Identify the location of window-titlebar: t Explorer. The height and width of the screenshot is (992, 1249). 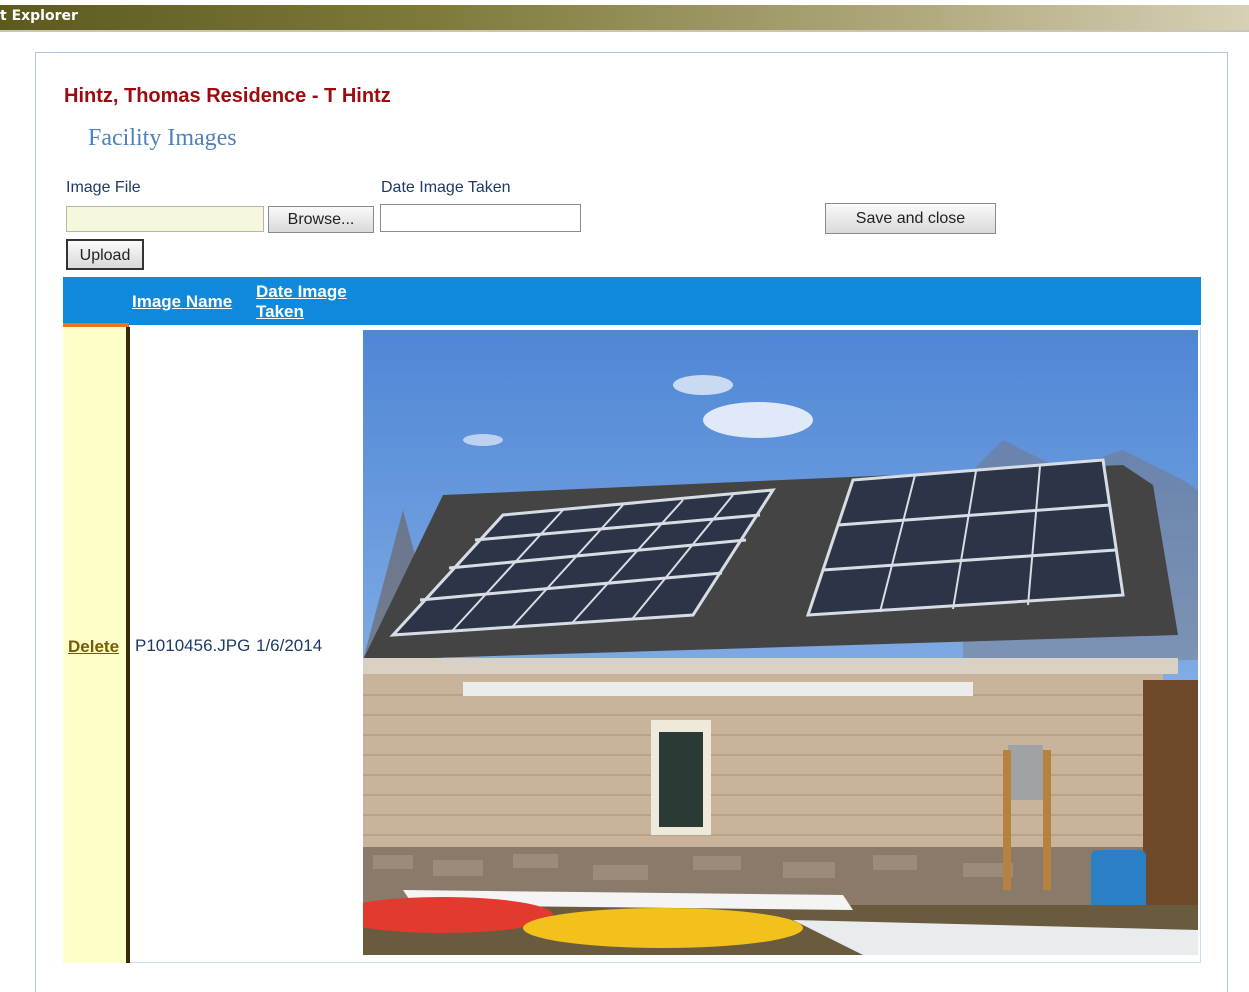
(624, 18).